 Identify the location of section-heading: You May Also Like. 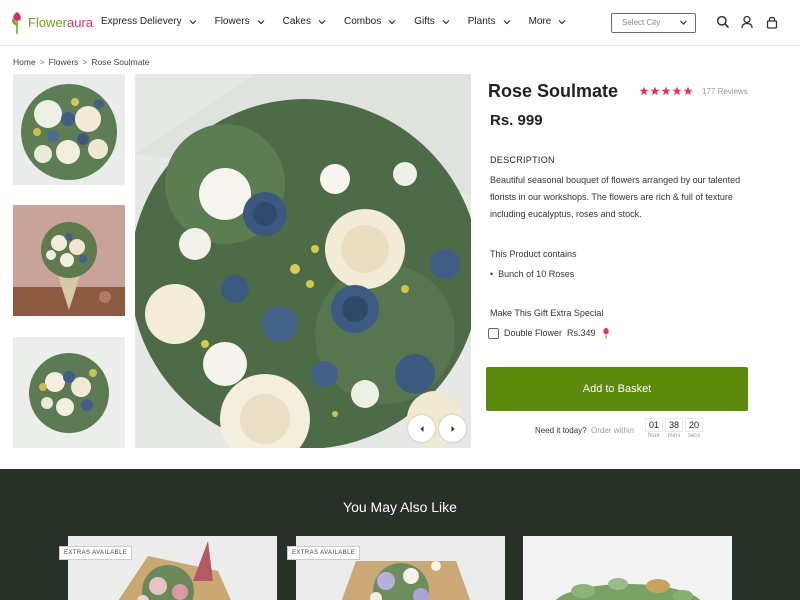
(400, 507).